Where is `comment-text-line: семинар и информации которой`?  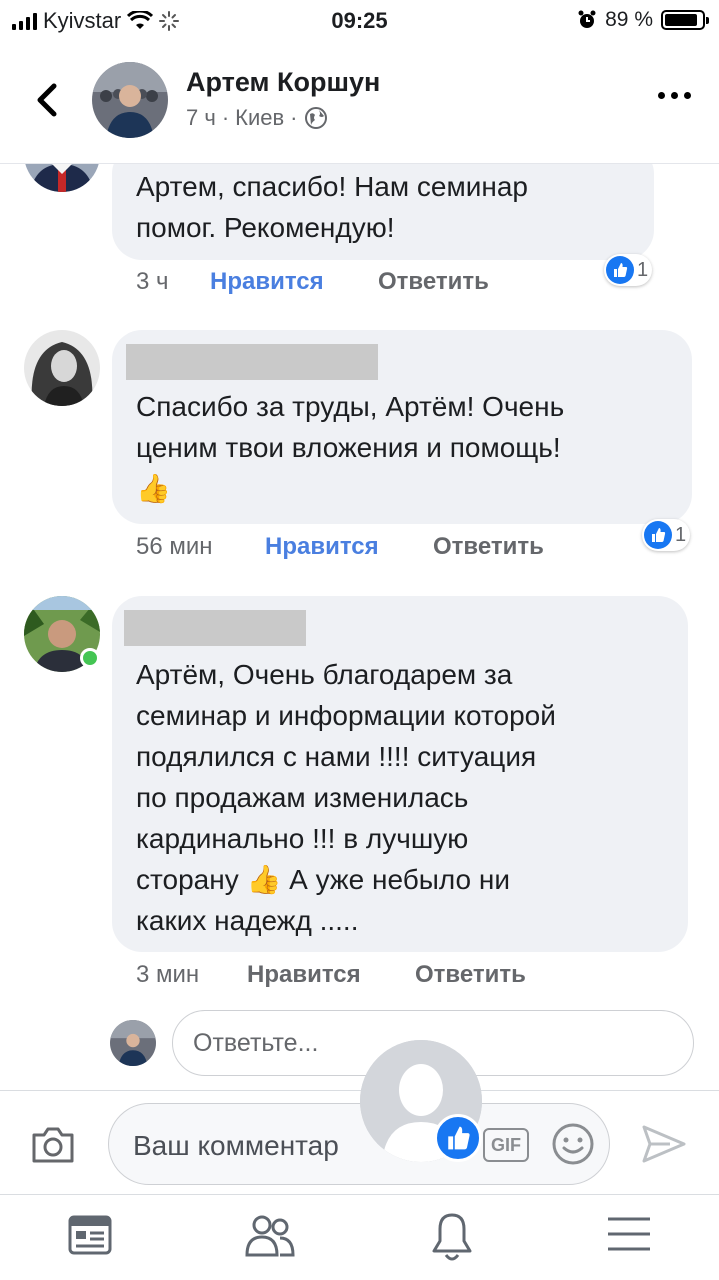
comment-text-line: семинар и информации которой is located at coordinates (346, 715).